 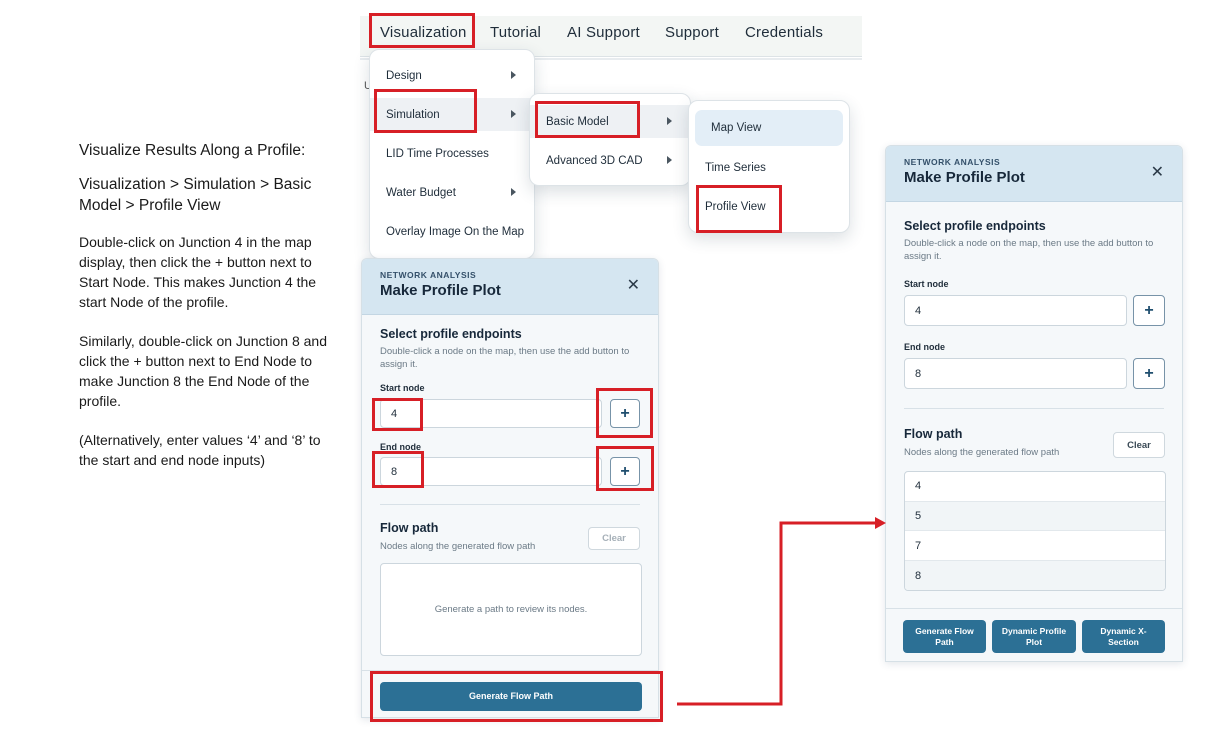 What do you see at coordinates (781, 611) in the screenshot?
I see `arrow-connector-icon` at bounding box center [781, 611].